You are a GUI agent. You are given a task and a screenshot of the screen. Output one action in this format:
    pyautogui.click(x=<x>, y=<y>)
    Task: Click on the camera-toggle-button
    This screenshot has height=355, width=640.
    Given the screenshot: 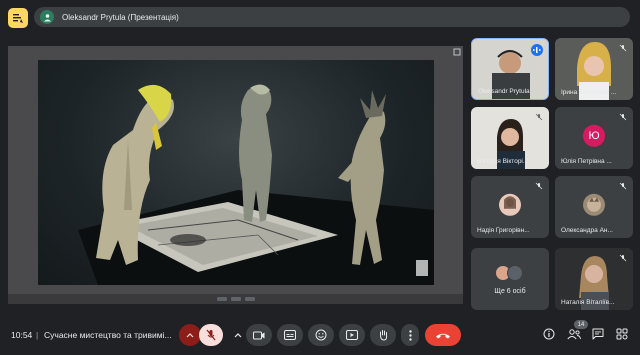 What is the action you would take?
    pyautogui.click(x=259, y=335)
    